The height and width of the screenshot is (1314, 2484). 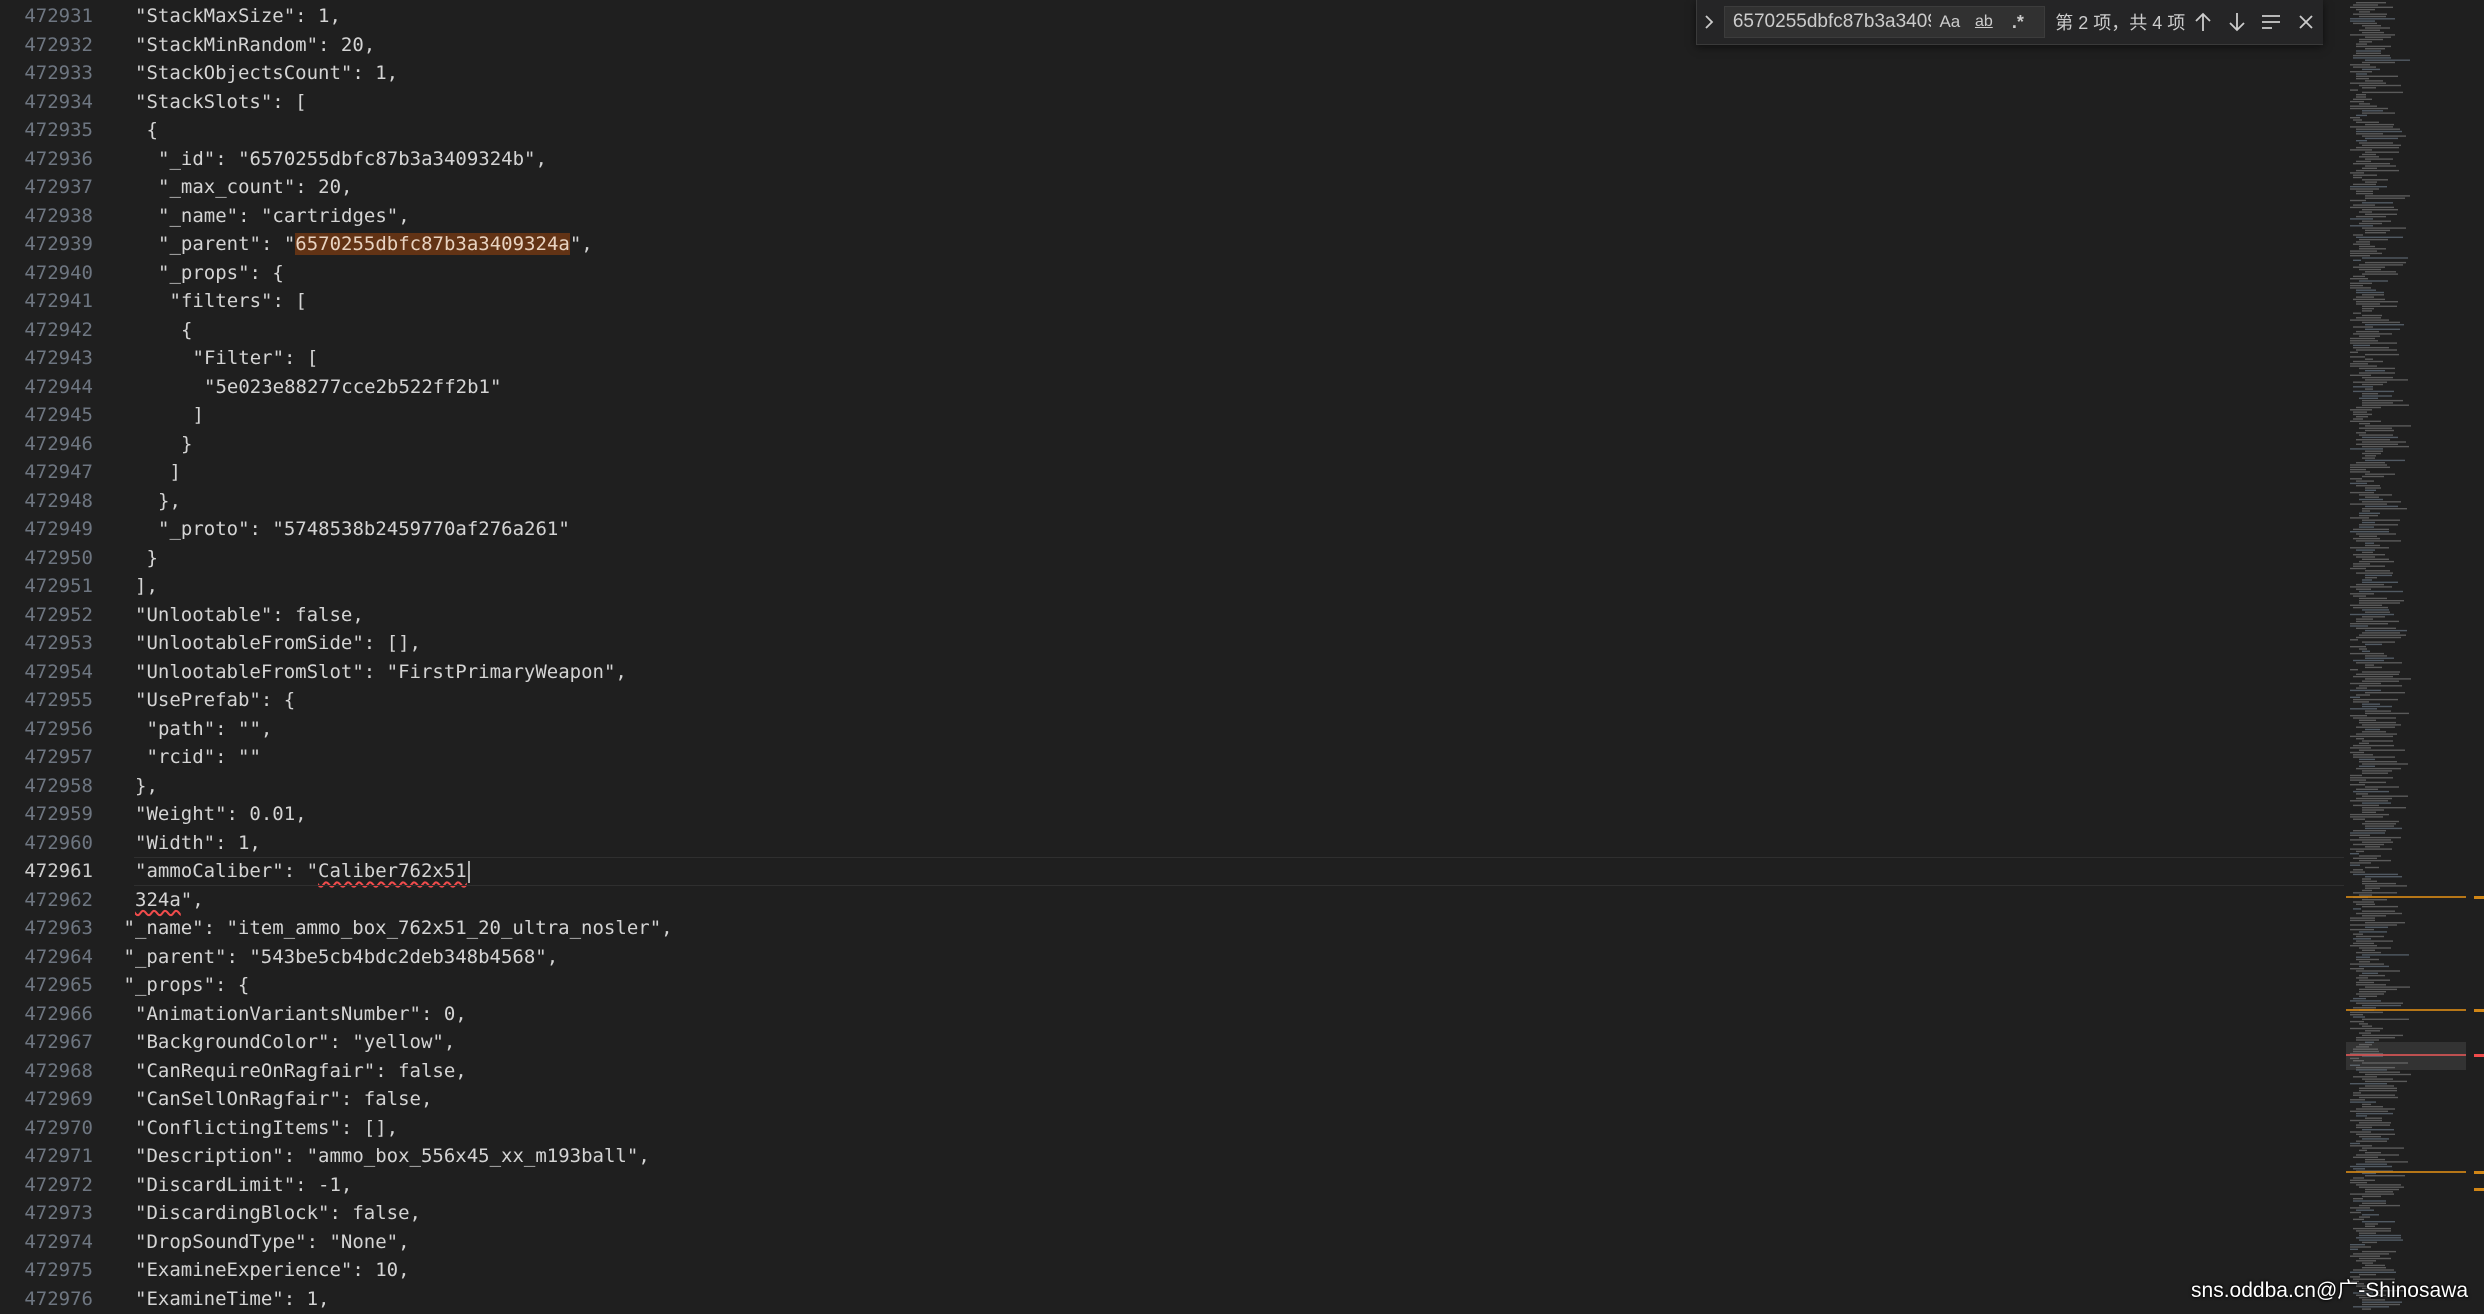 What do you see at coordinates (1173, 1299) in the screenshot?
I see `code-line: 472976 "ExamineTime": 1,` at bounding box center [1173, 1299].